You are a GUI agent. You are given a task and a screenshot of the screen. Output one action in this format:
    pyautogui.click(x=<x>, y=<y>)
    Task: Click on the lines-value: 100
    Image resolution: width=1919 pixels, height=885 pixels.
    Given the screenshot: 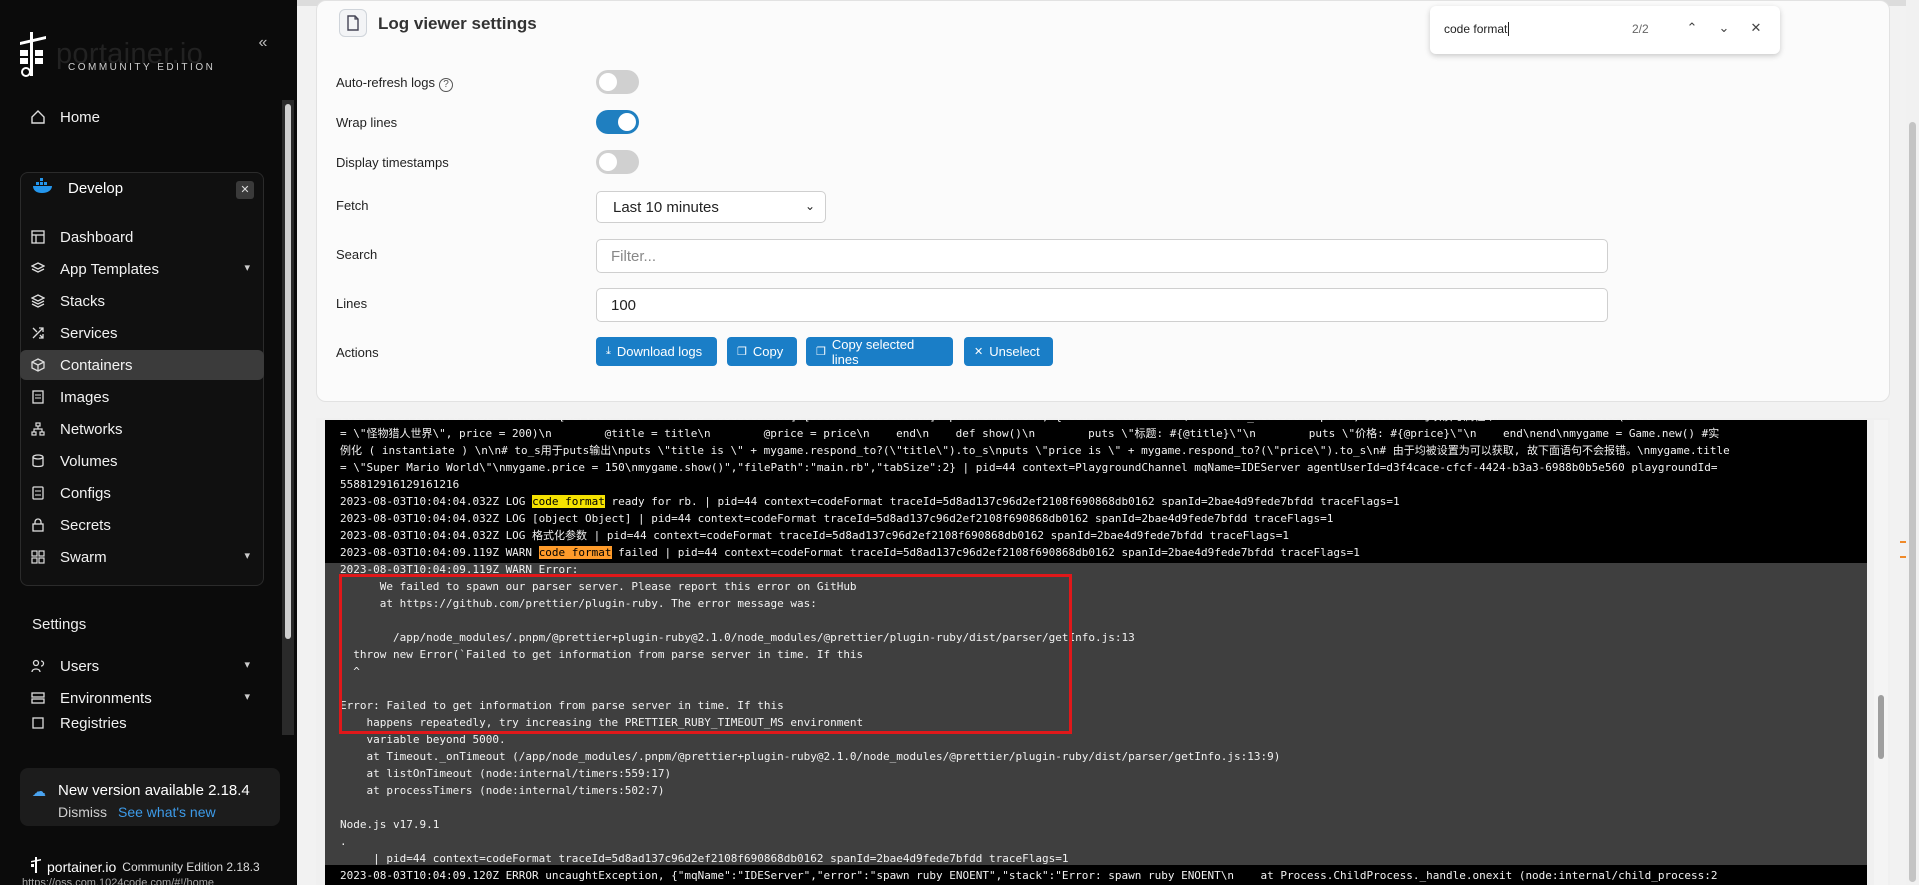 What is the action you would take?
    pyautogui.click(x=624, y=305)
    